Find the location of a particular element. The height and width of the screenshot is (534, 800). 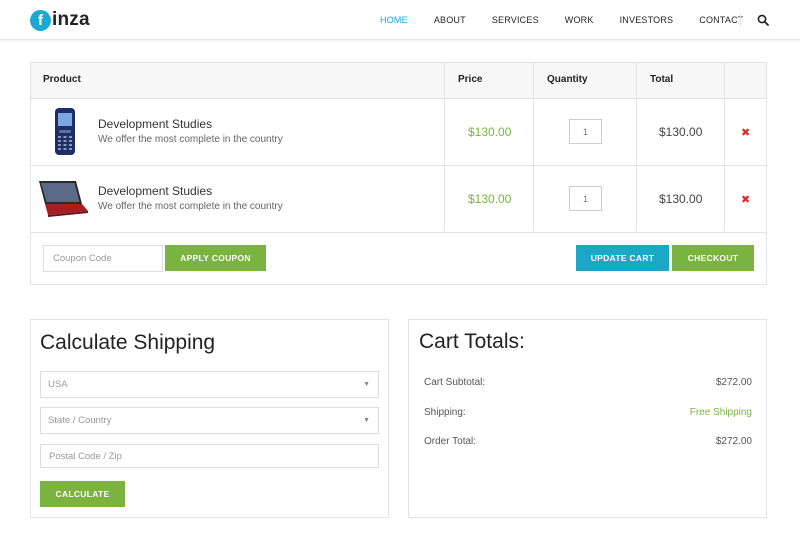

logo-badge: f is located at coordinates (40, 20).